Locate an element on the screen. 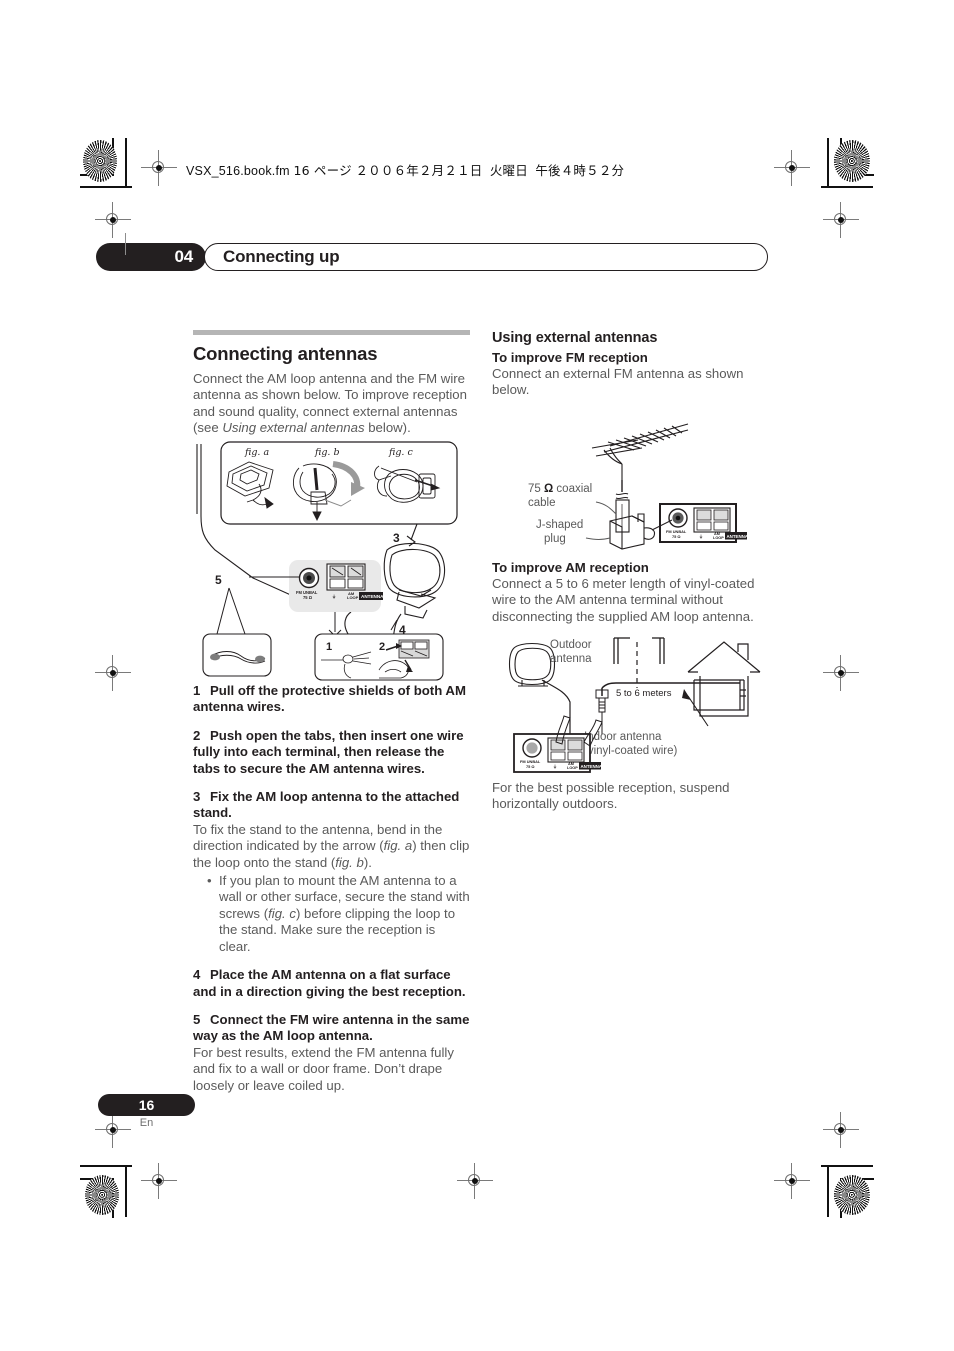  label-indoor-antenna-line1: Indoor antenna is located at coordinates (623, 737).